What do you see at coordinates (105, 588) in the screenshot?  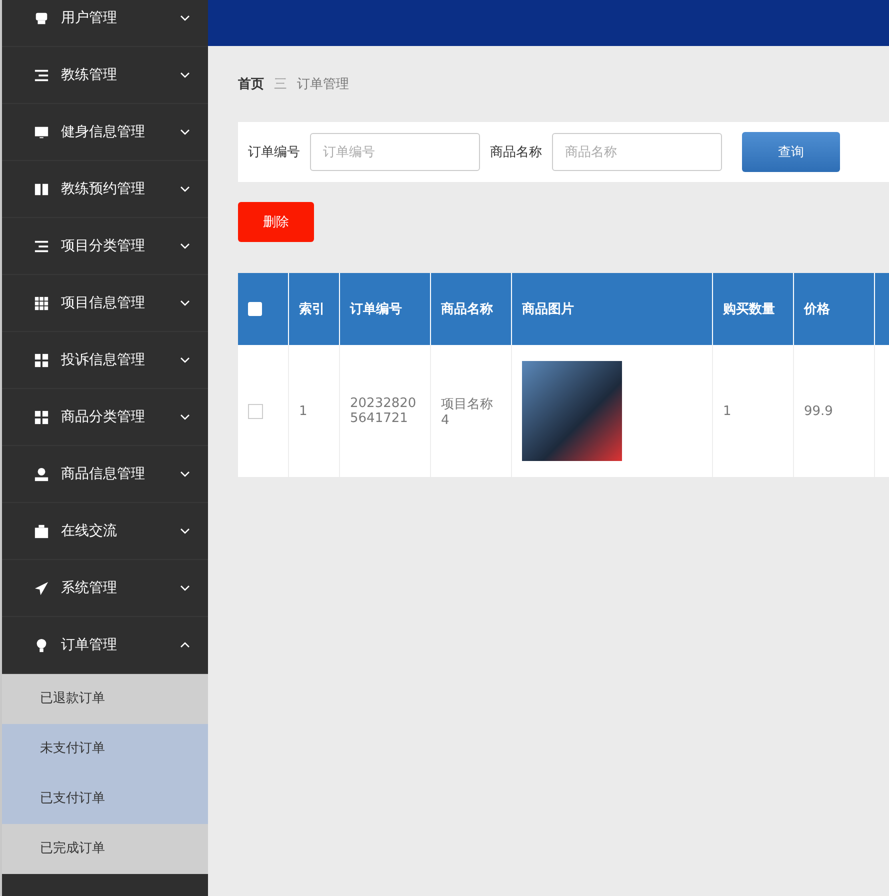 I see `sidebar-item: 系统管理` at bounding box center [105, 588].